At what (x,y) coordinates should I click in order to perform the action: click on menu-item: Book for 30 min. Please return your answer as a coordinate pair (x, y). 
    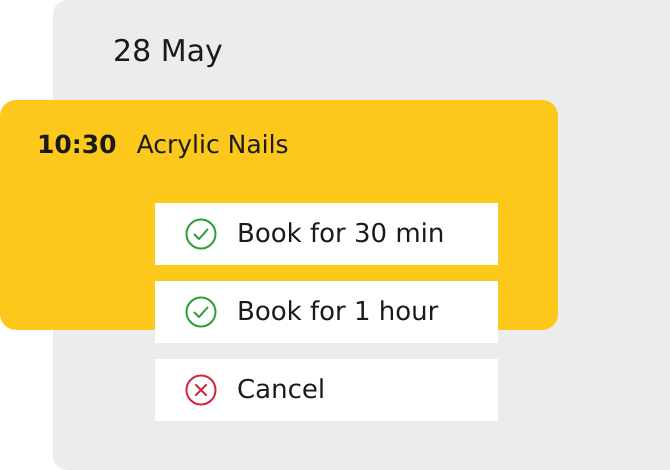
    Looking at the image, I should click on (326, 234).